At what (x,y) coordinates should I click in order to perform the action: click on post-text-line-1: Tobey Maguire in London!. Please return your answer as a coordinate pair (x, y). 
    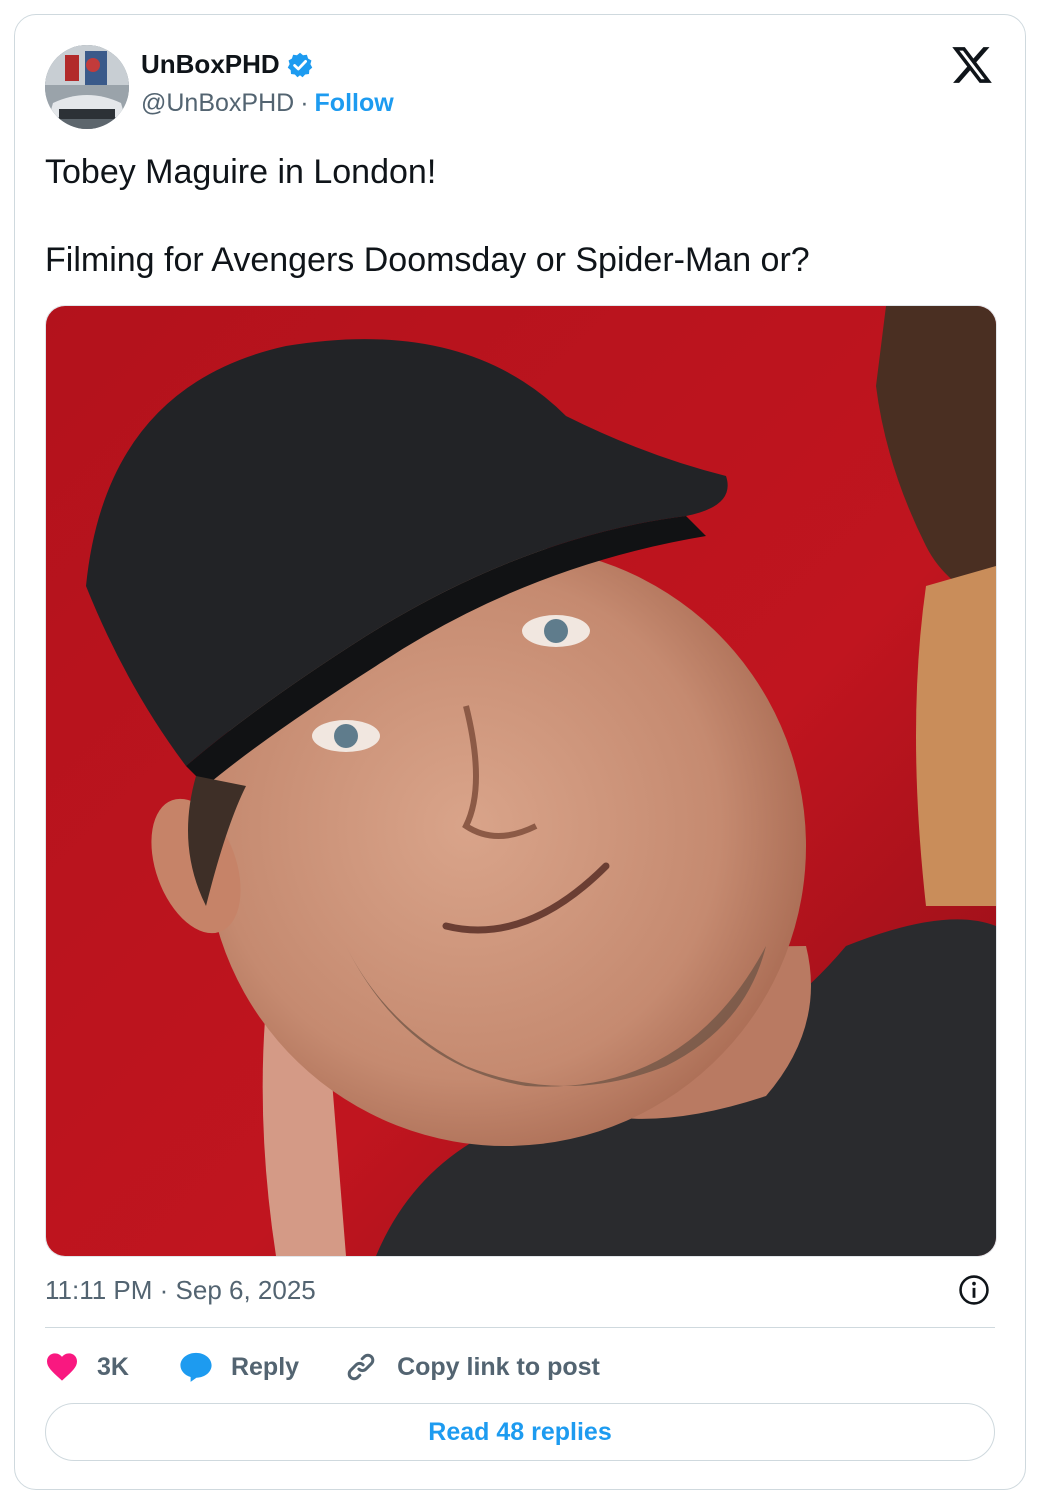
    Looking at the image, I should click on (241, 172).